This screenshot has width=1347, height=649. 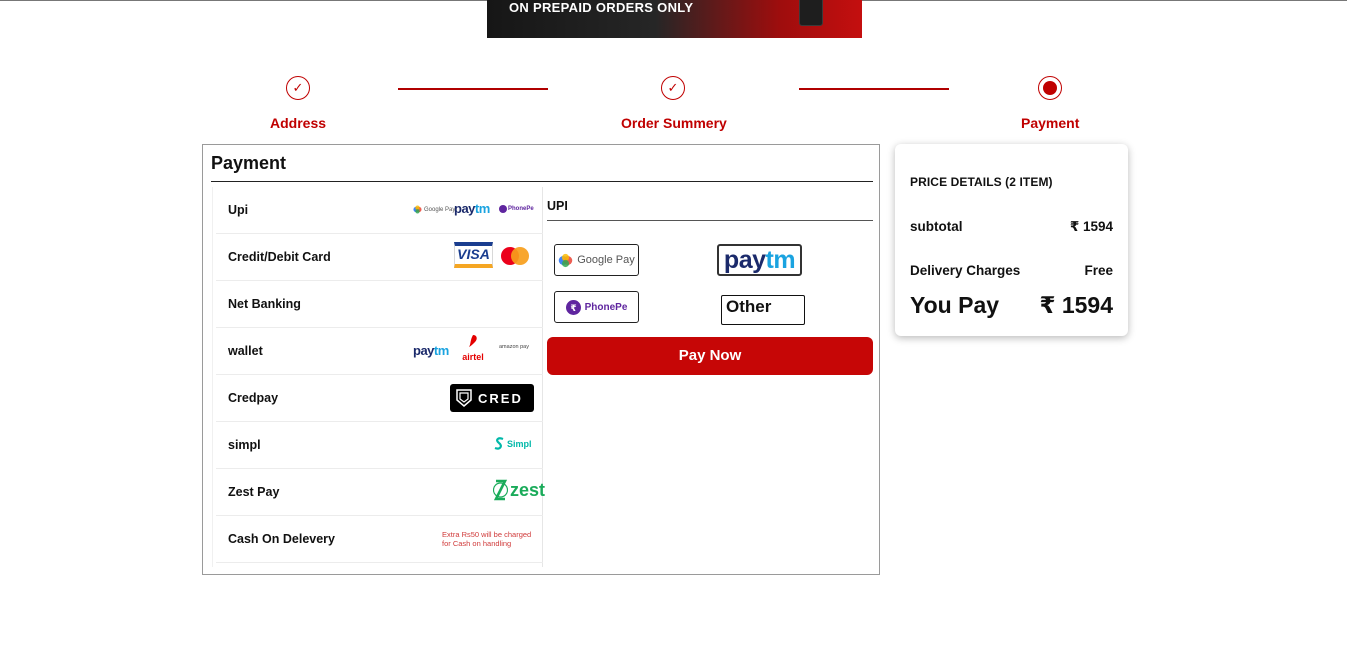 I want to click on phonepe-button: ₹ PhonePe, so click(x=596, y=307).